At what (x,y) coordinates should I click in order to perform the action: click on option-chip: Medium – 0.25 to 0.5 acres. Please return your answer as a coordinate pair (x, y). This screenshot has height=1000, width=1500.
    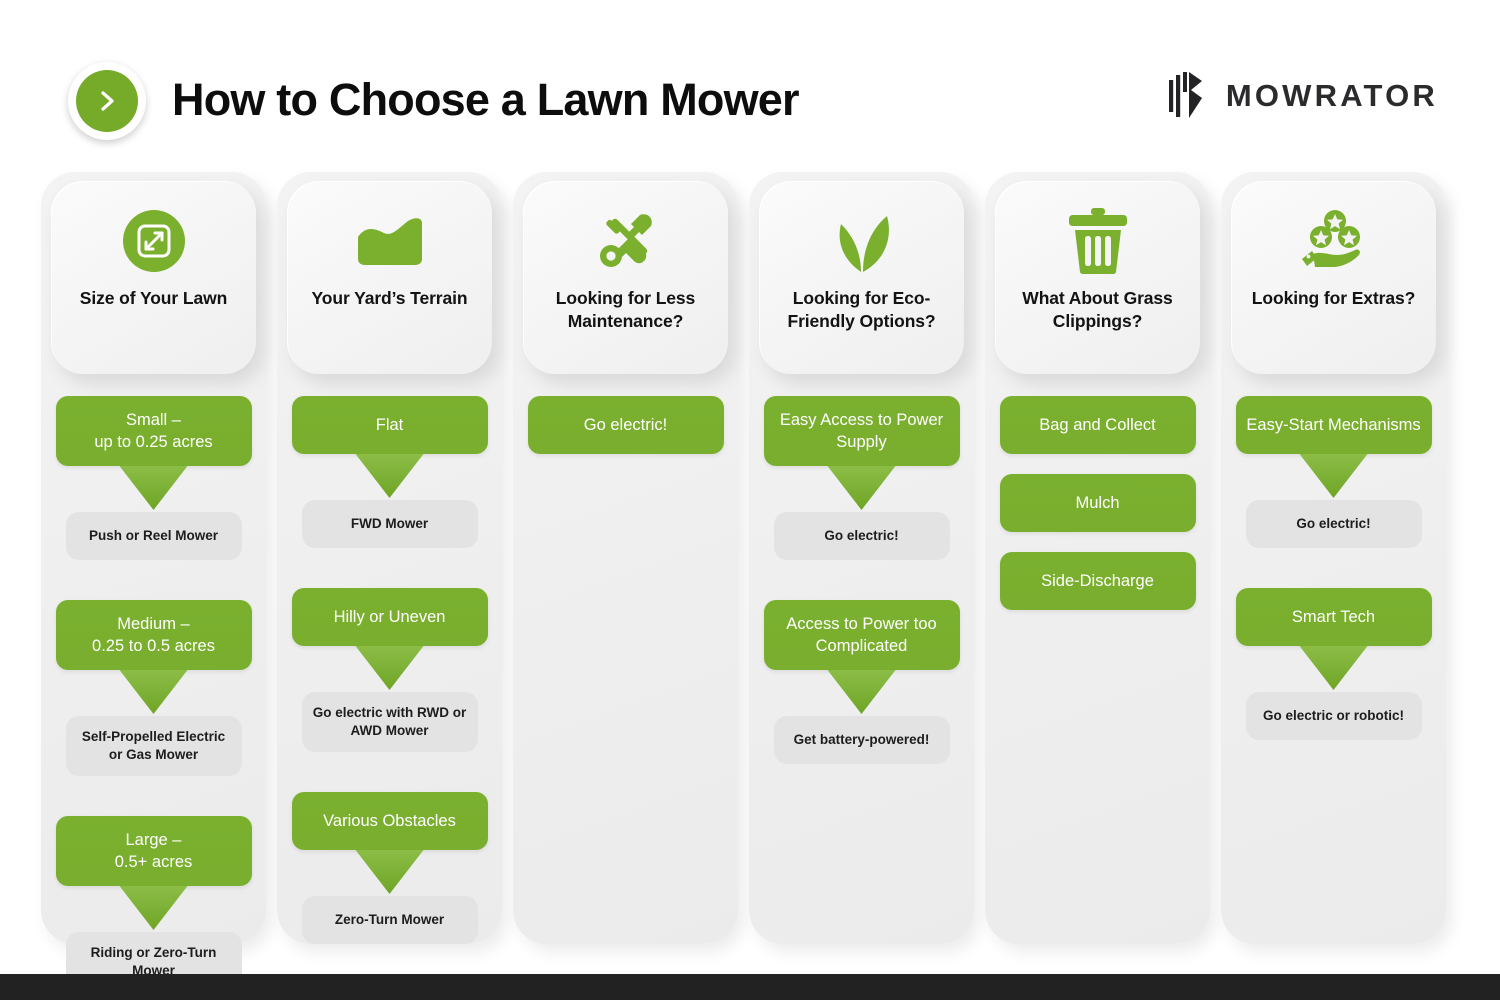
    Looking at the image, I should click on (153, 635).